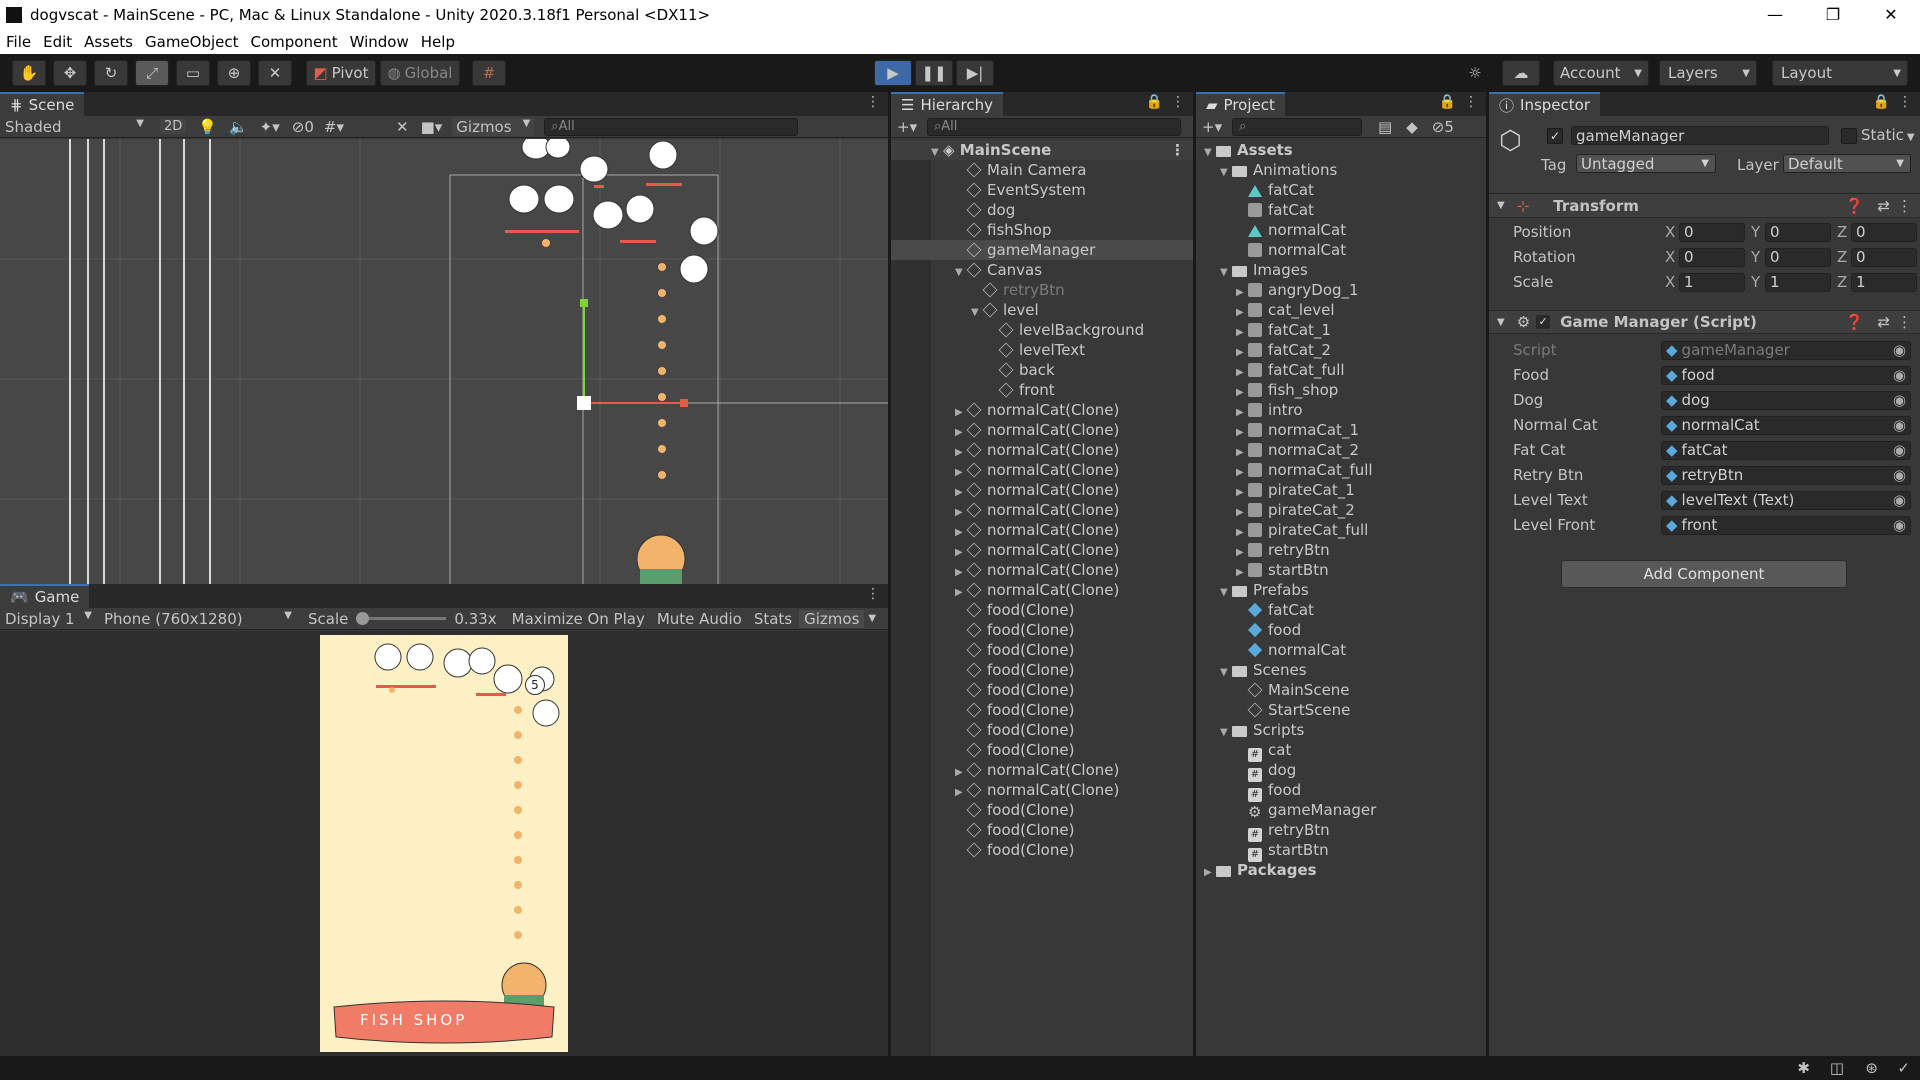  Describe the element at coordinates (1042, 170) in the screenshot. I see `hierarchy-item: Main Camera` at that location.